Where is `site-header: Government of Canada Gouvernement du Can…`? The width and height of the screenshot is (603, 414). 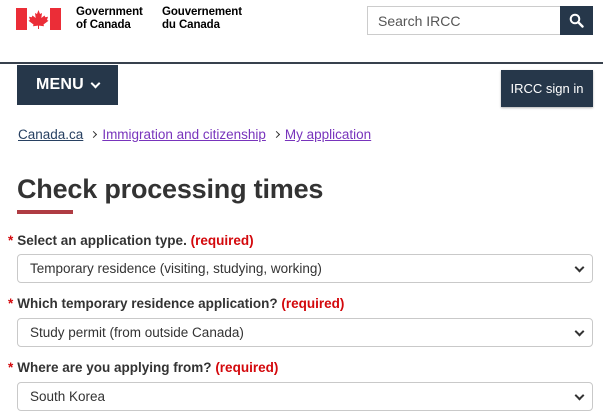 site-header: Government of Canada Gouvernement du Can… is located at coordinates (301, 31).